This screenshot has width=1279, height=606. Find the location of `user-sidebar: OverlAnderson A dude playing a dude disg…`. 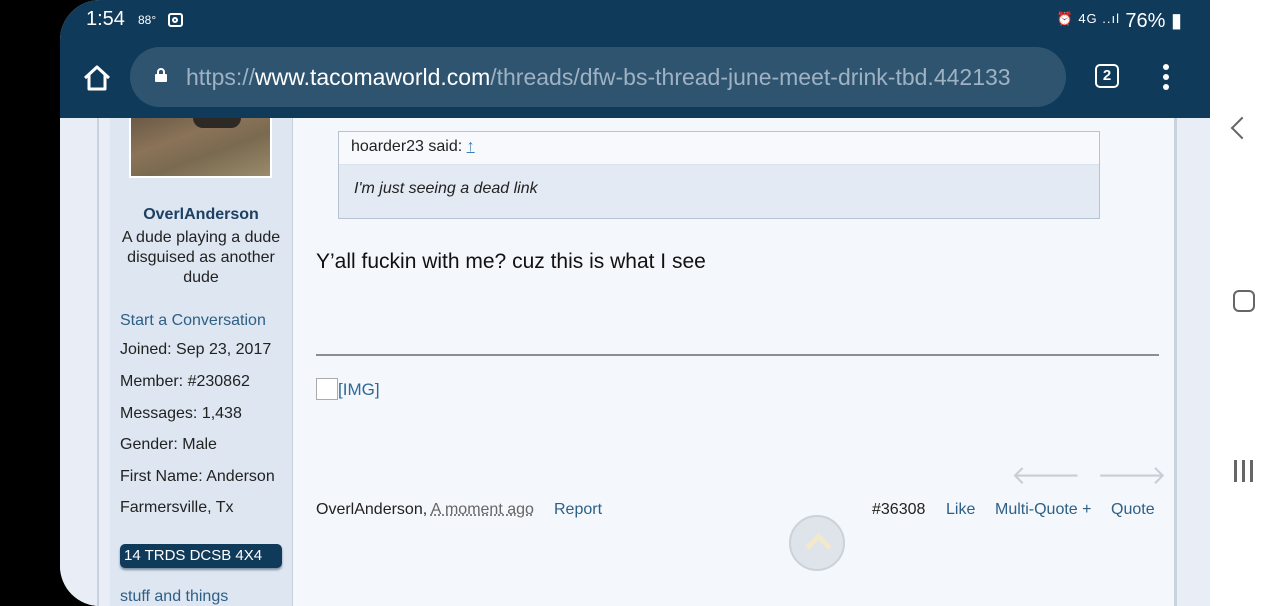

user-sidebar: OverlAnderson A dude playing a dude disg… is located at coordinates (201, 362).